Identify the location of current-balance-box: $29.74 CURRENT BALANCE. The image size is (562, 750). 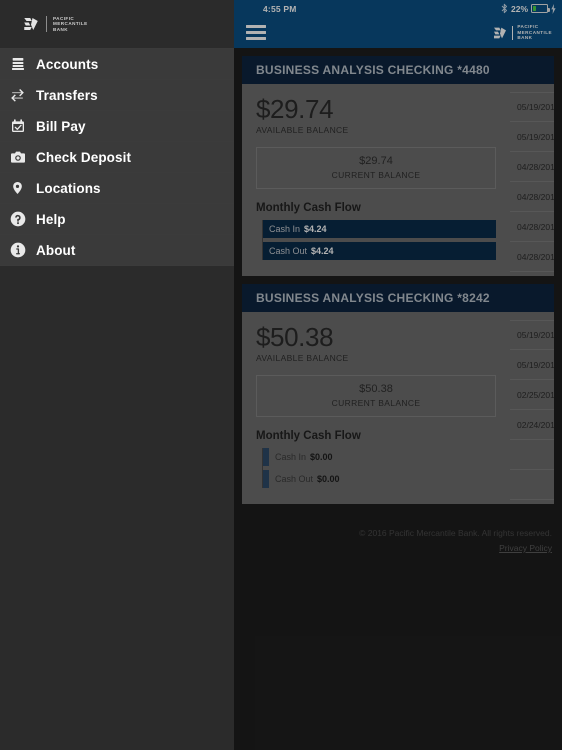
(376, 168).